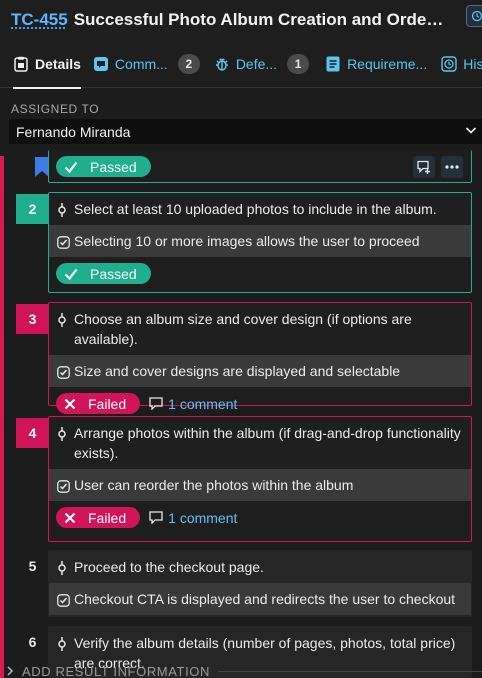 This screenshot has height=678, width=482. What do you see at coordinates (32, 209) in the screenshot?
I see `step-number-2: 2` at bounding box center [32, 209].